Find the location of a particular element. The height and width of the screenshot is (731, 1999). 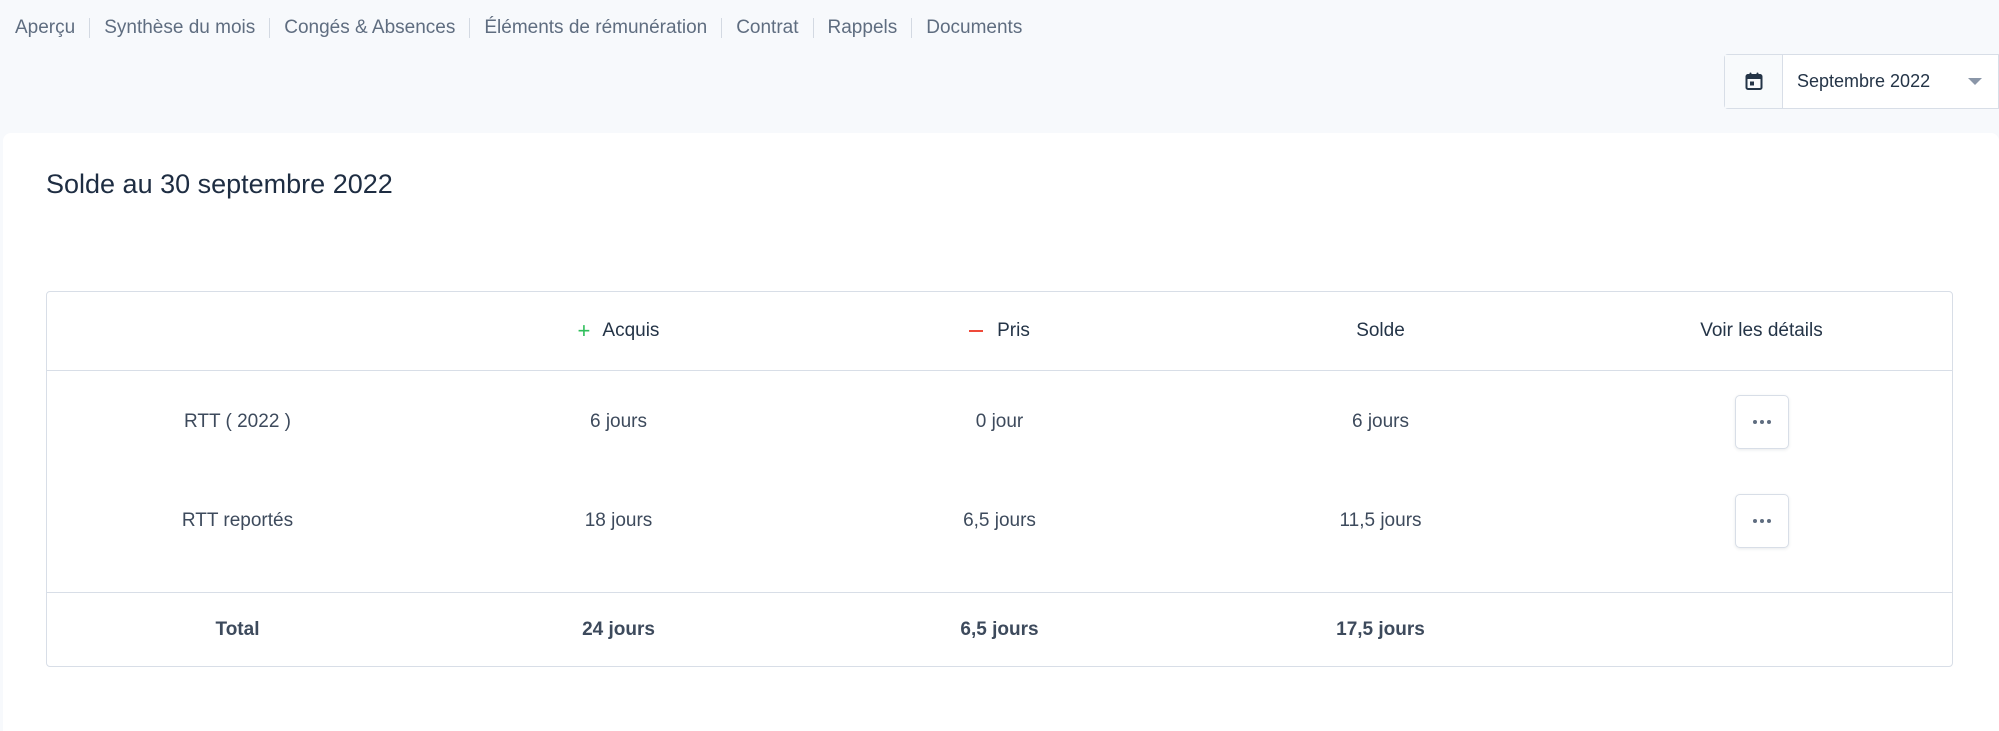

row-taken: 0 jour is located at coordinates (999, 421).